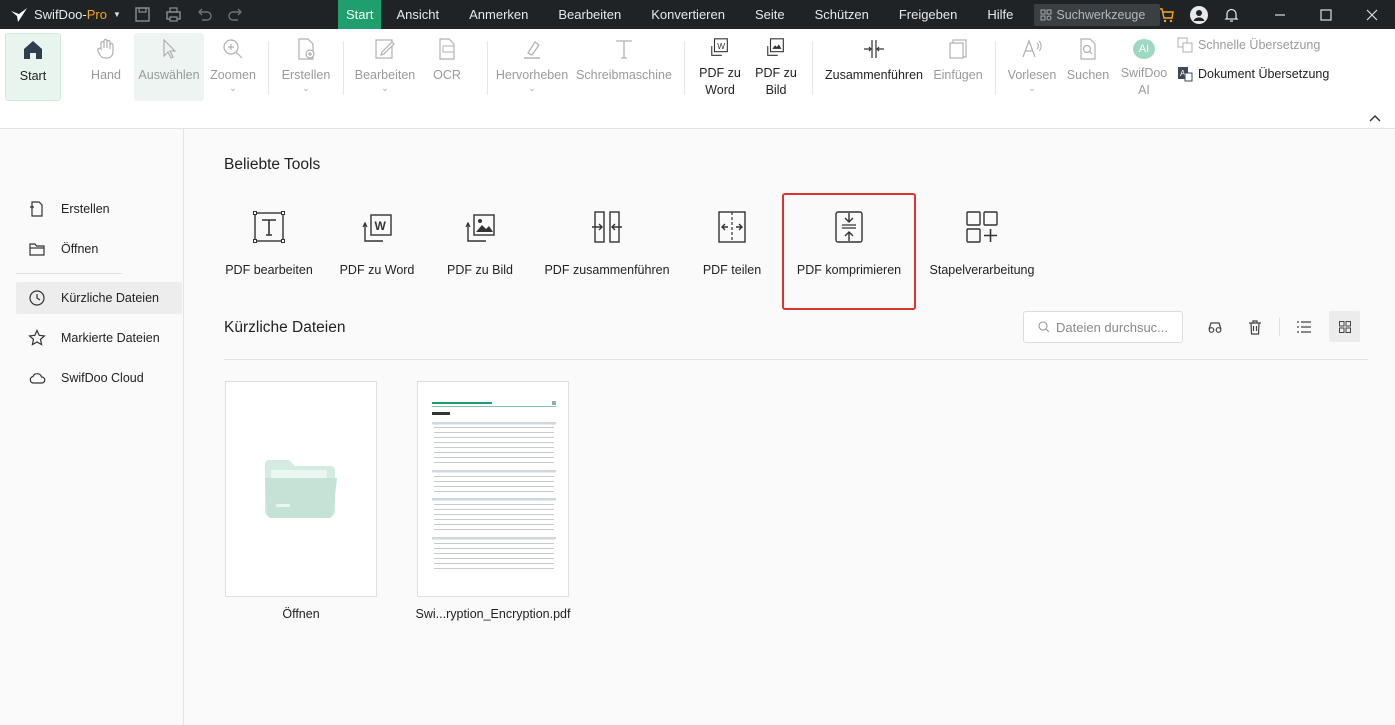 This screenshot has height=725, width=1395. I want to click on sidebar-item-create: Erstellen, so click(99, 209).